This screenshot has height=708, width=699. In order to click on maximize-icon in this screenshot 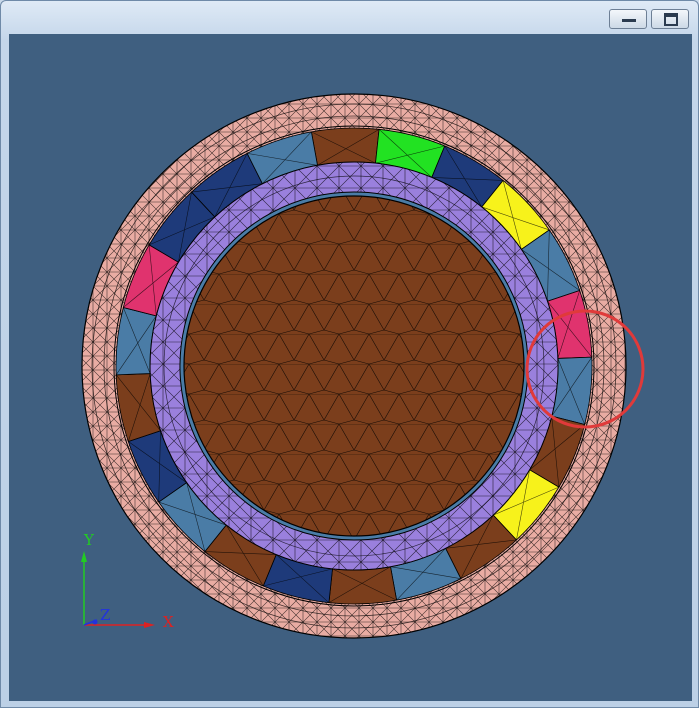, I will do `click(671, 19)`.